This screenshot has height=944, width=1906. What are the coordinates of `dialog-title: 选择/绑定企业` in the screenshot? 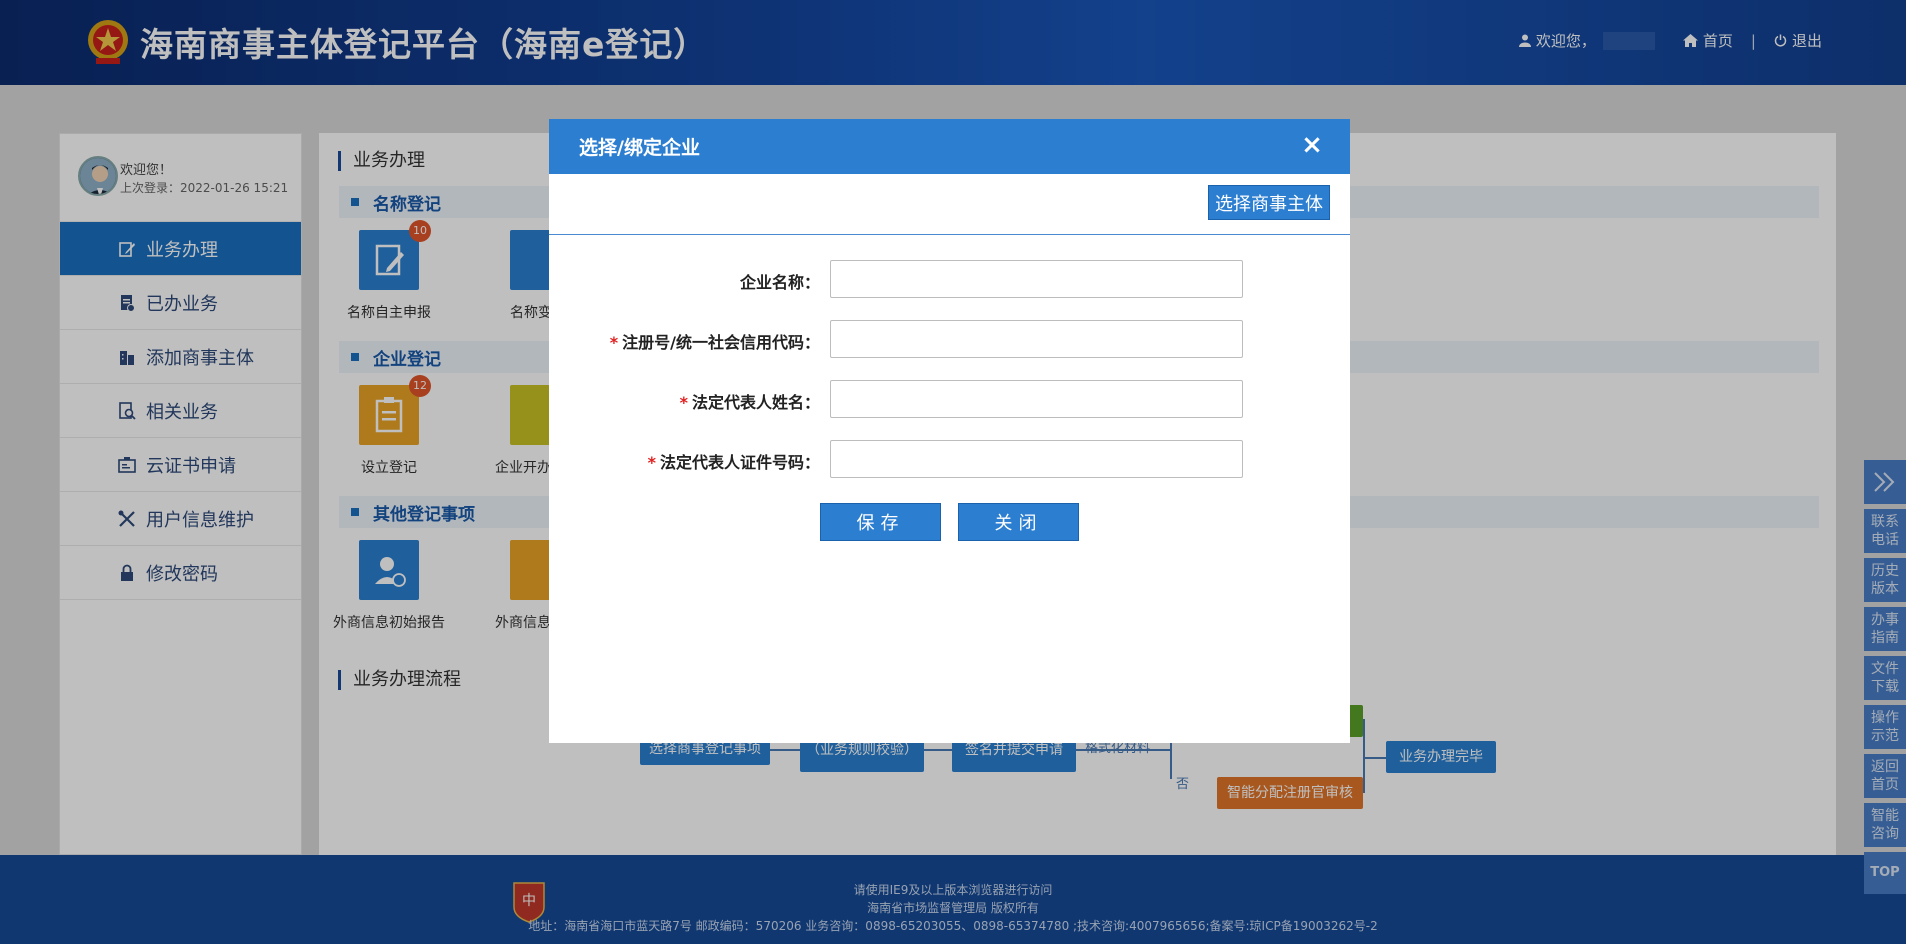 It's located at (639, 148).